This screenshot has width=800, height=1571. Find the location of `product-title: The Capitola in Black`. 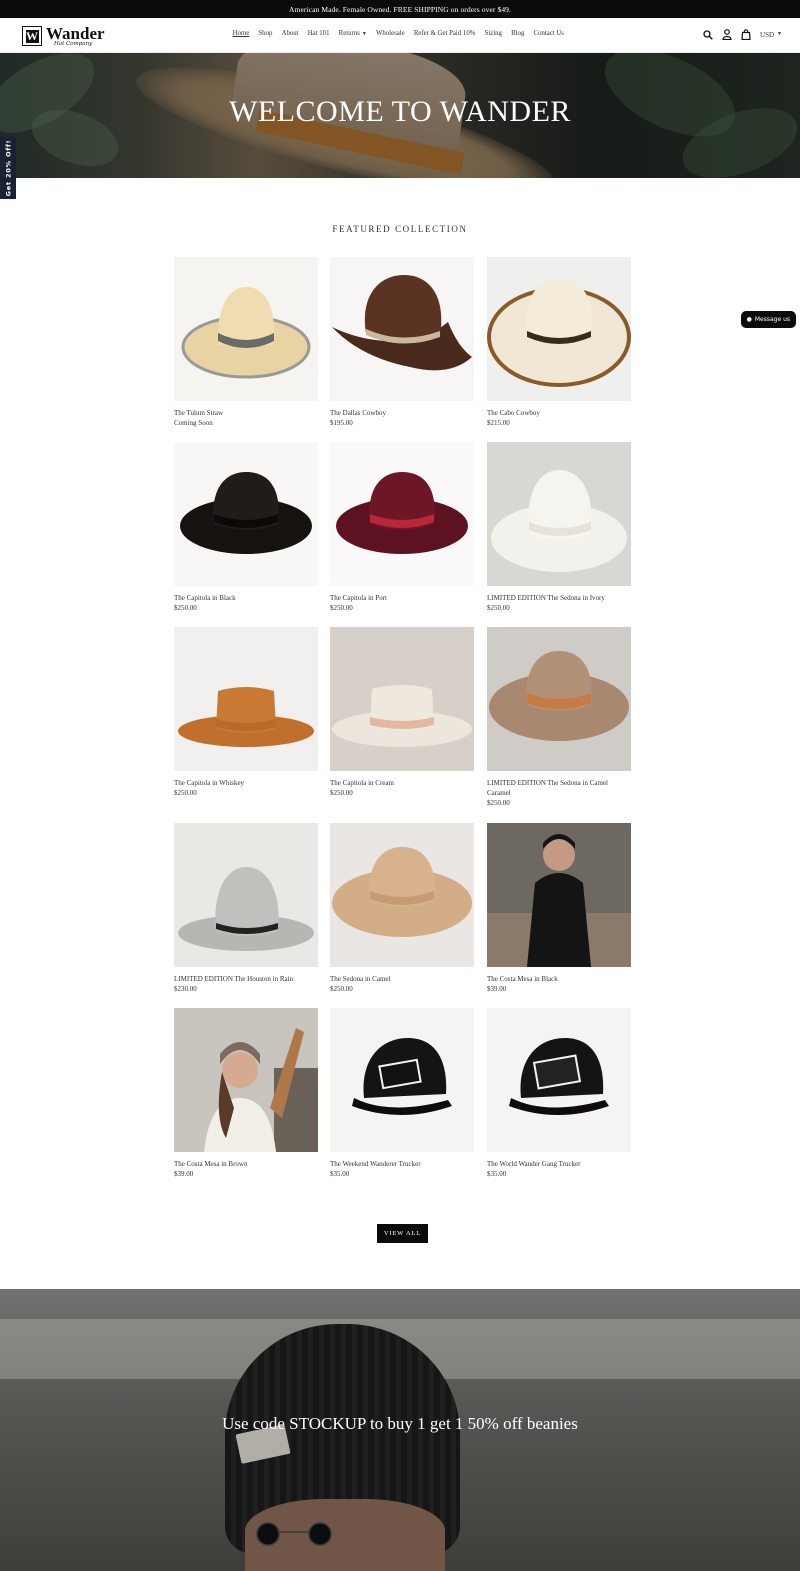

product-title: The Capitola in Black is located at coordinates (246, 598).